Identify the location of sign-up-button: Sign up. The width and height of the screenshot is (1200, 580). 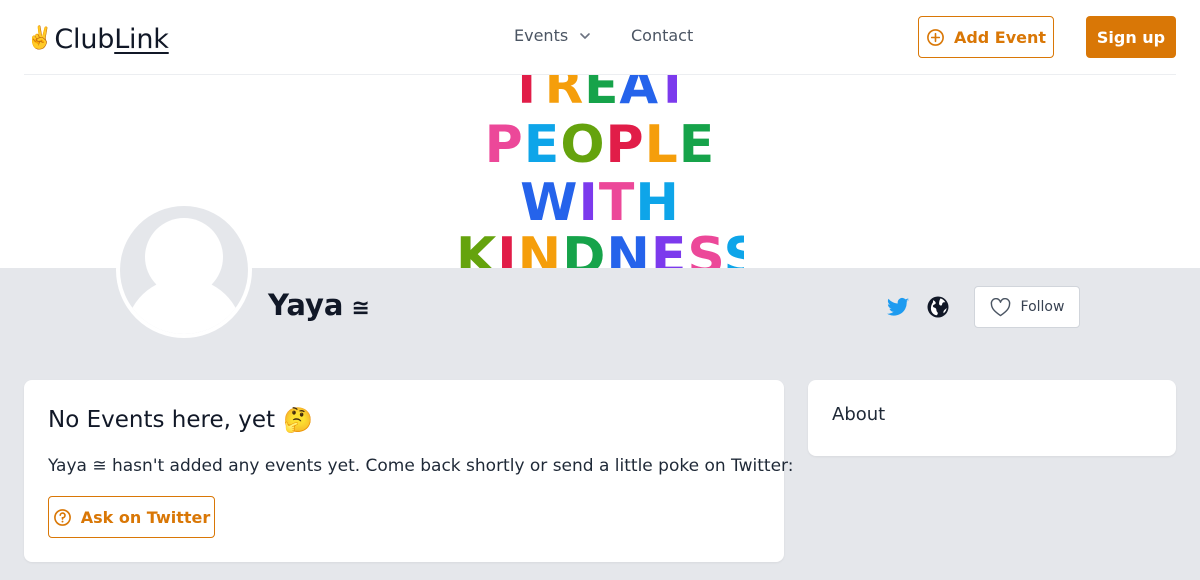
(1131, 37).